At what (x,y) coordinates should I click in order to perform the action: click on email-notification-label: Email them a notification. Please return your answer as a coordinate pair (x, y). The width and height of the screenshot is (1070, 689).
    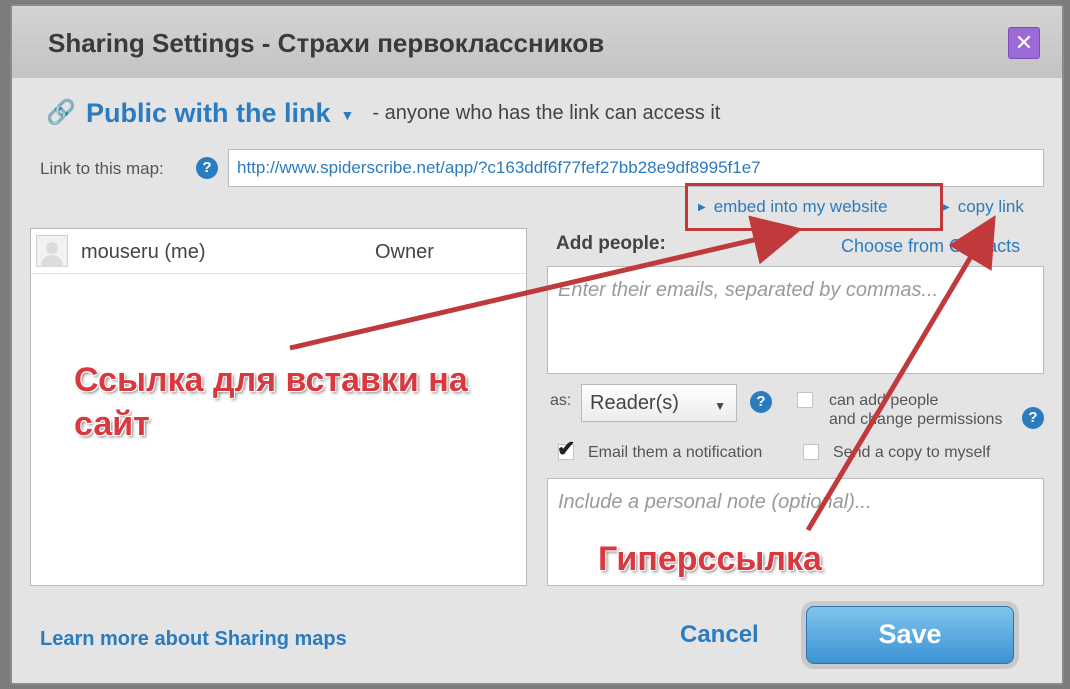
    Looking at the image, I should click on (675, 452).